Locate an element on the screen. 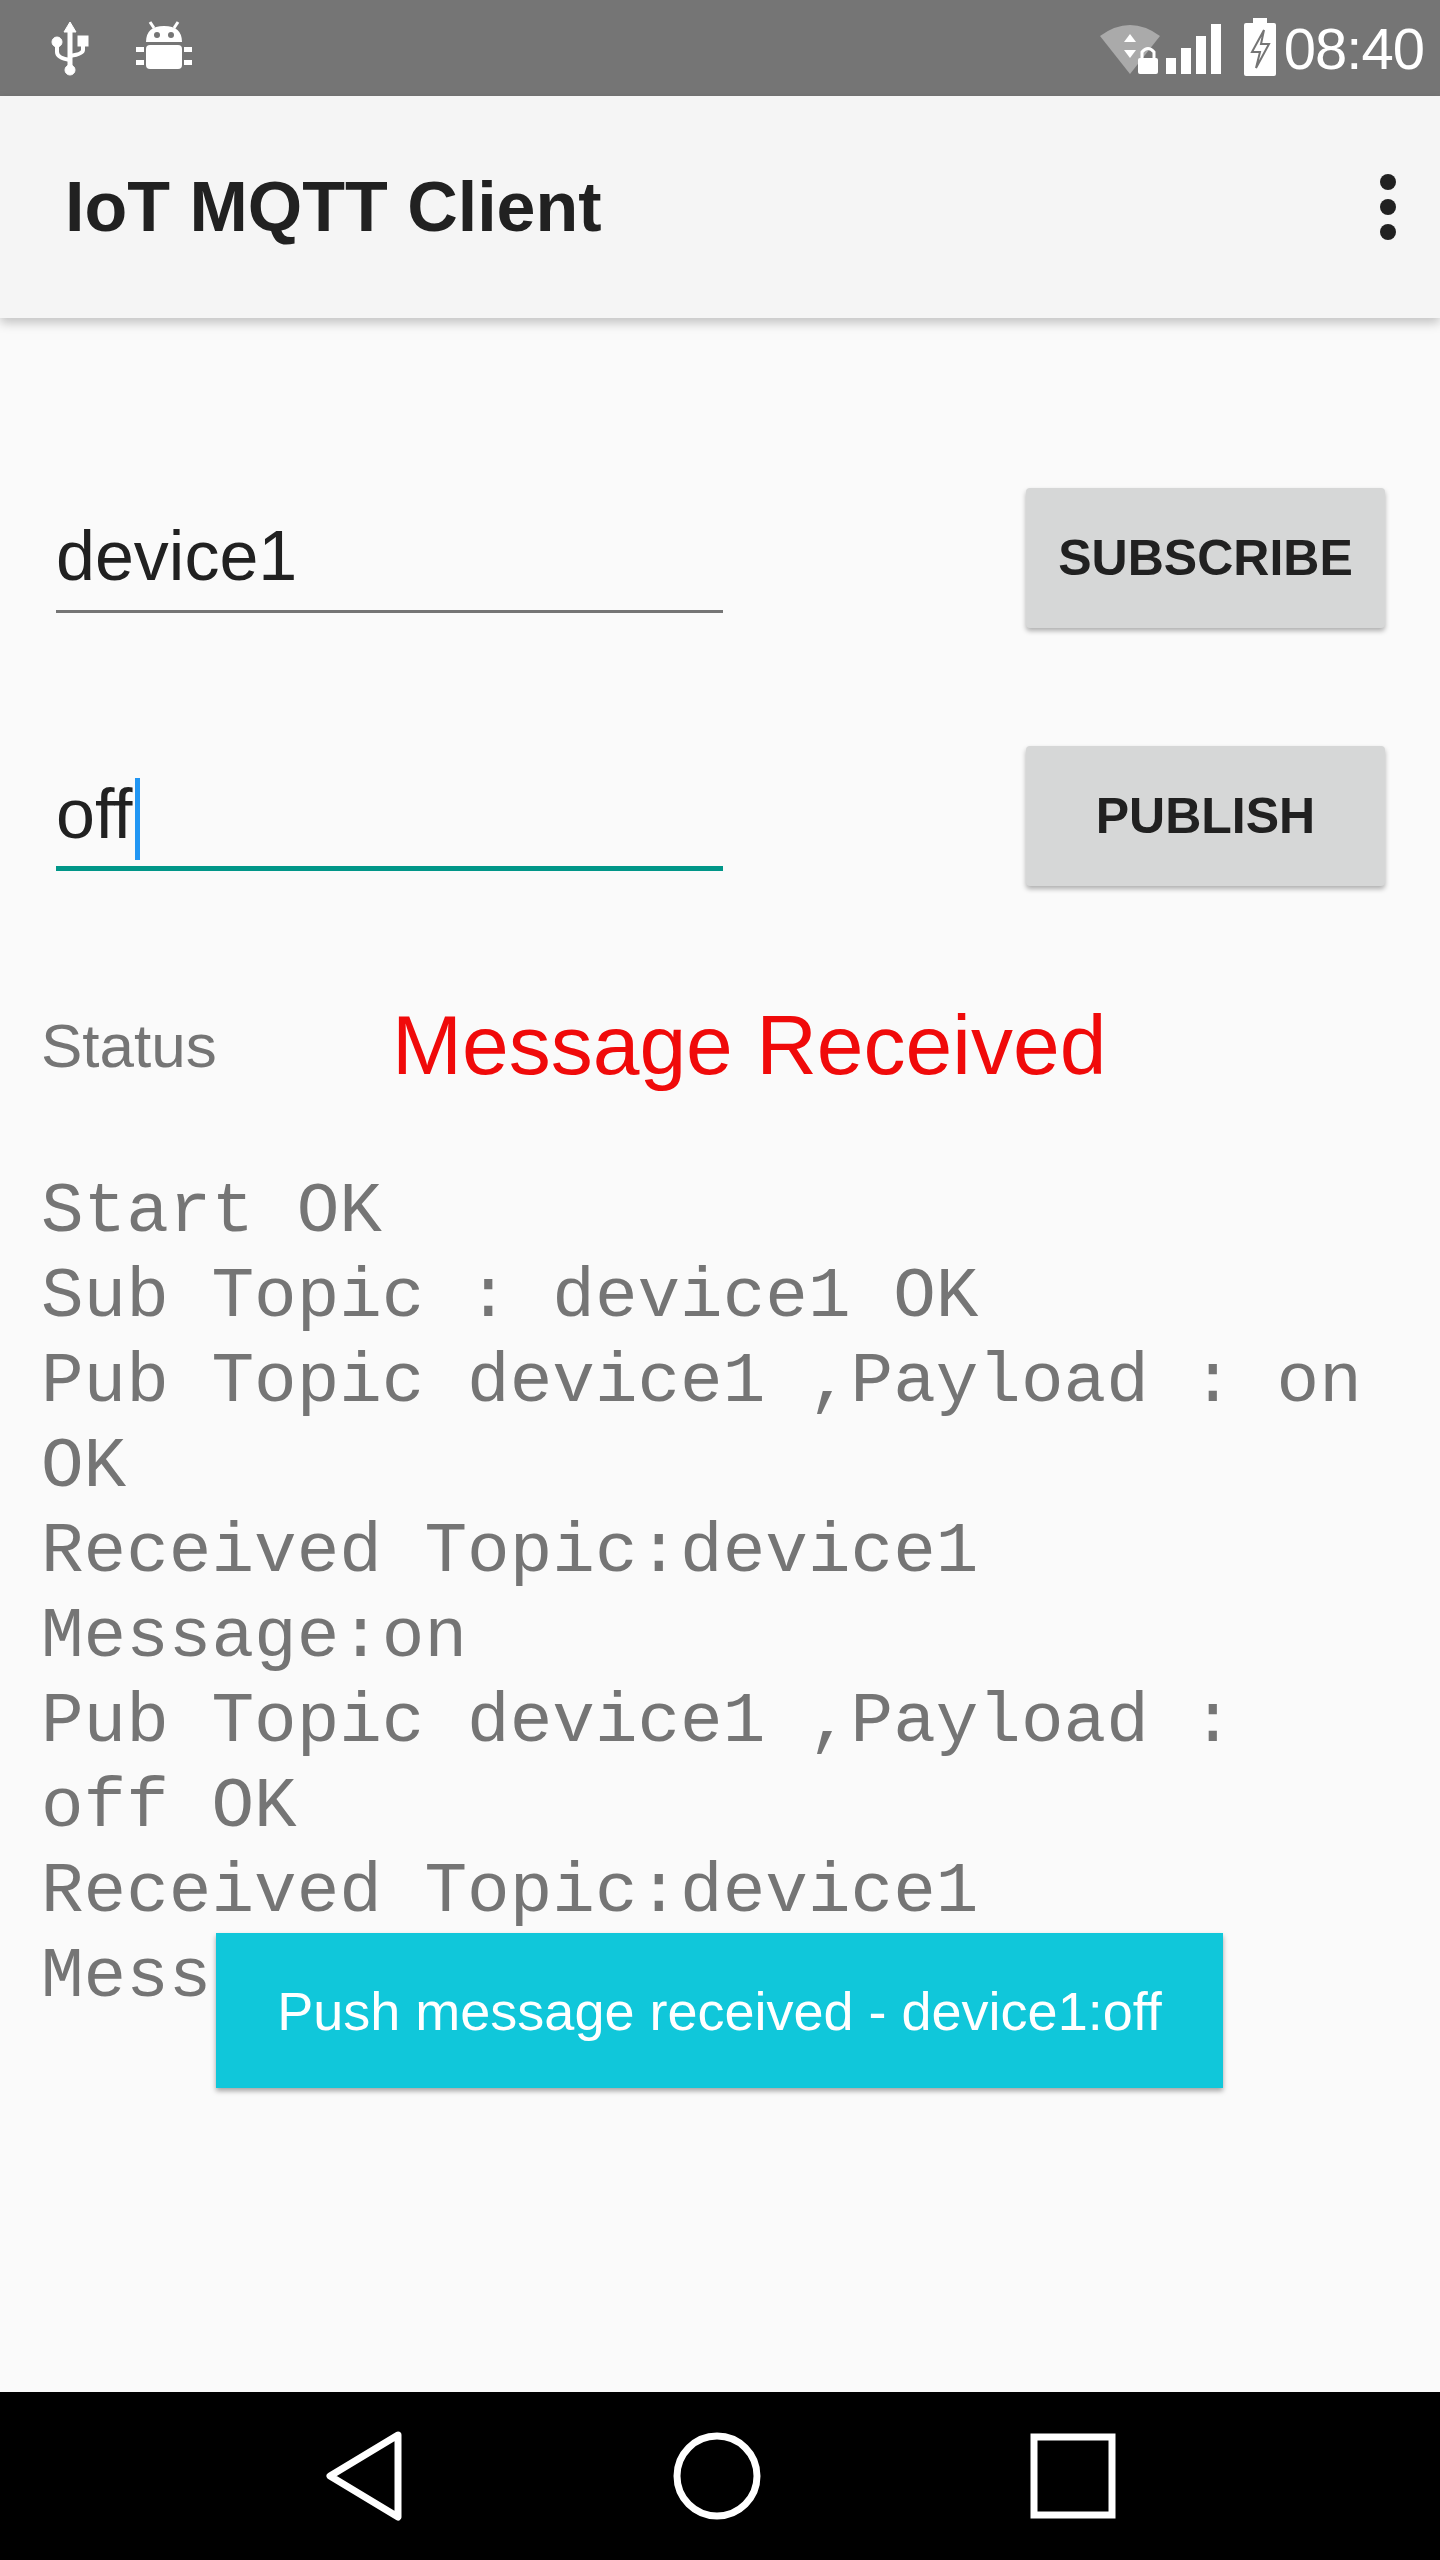  input-field: device1 is located at coordinates (389, 550).